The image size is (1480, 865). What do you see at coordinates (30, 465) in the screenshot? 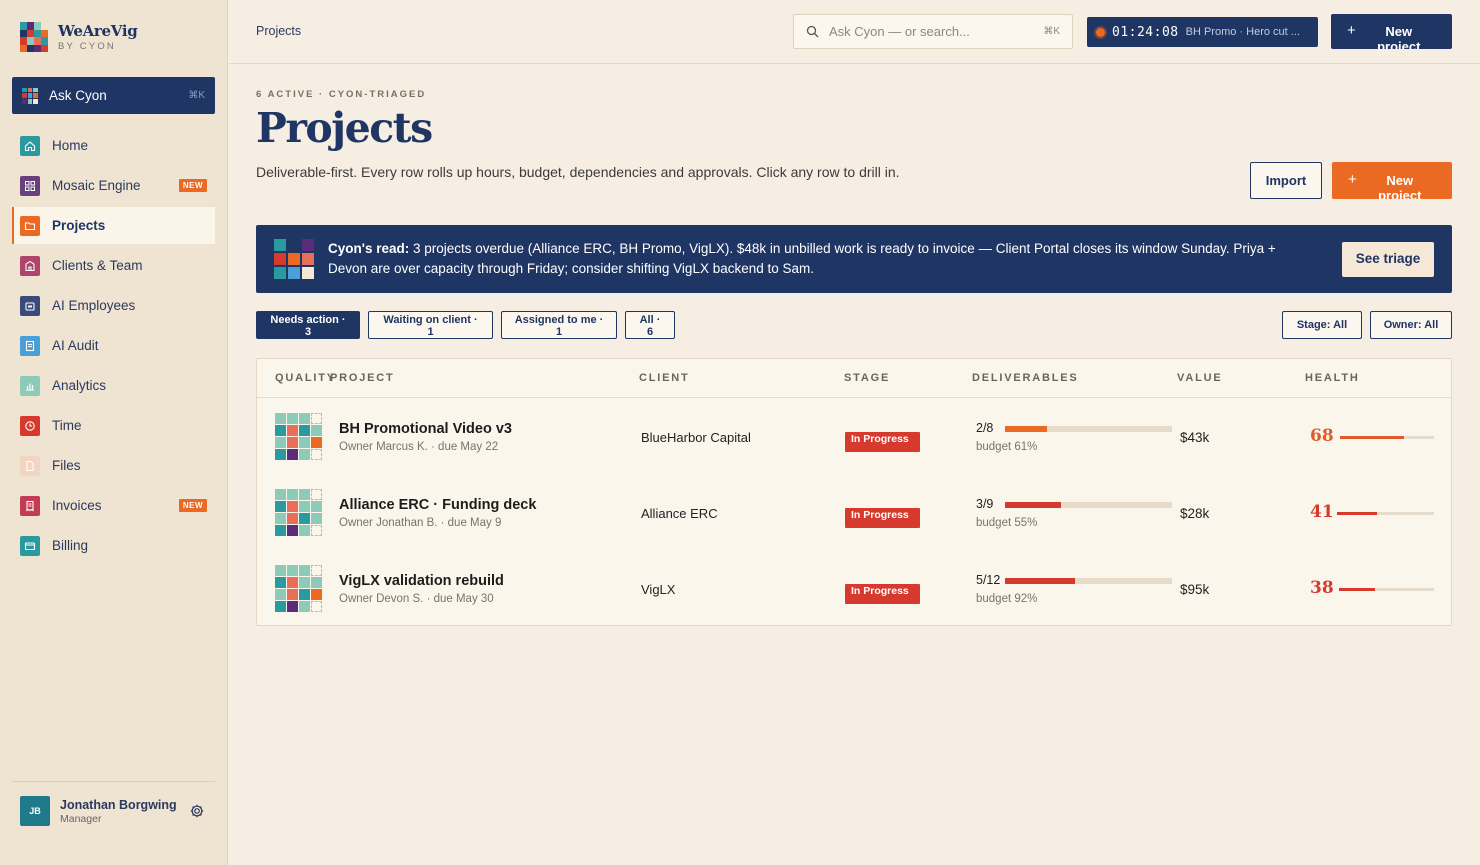
I see `file-icon` at bounding box center [30, 465].